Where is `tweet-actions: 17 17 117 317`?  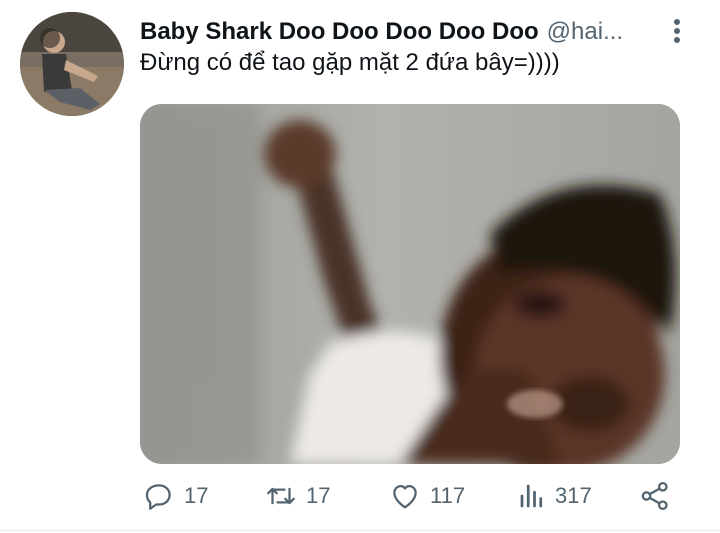 tweet-actions: 17 17 117 317 is located at coordinates (410, 496).